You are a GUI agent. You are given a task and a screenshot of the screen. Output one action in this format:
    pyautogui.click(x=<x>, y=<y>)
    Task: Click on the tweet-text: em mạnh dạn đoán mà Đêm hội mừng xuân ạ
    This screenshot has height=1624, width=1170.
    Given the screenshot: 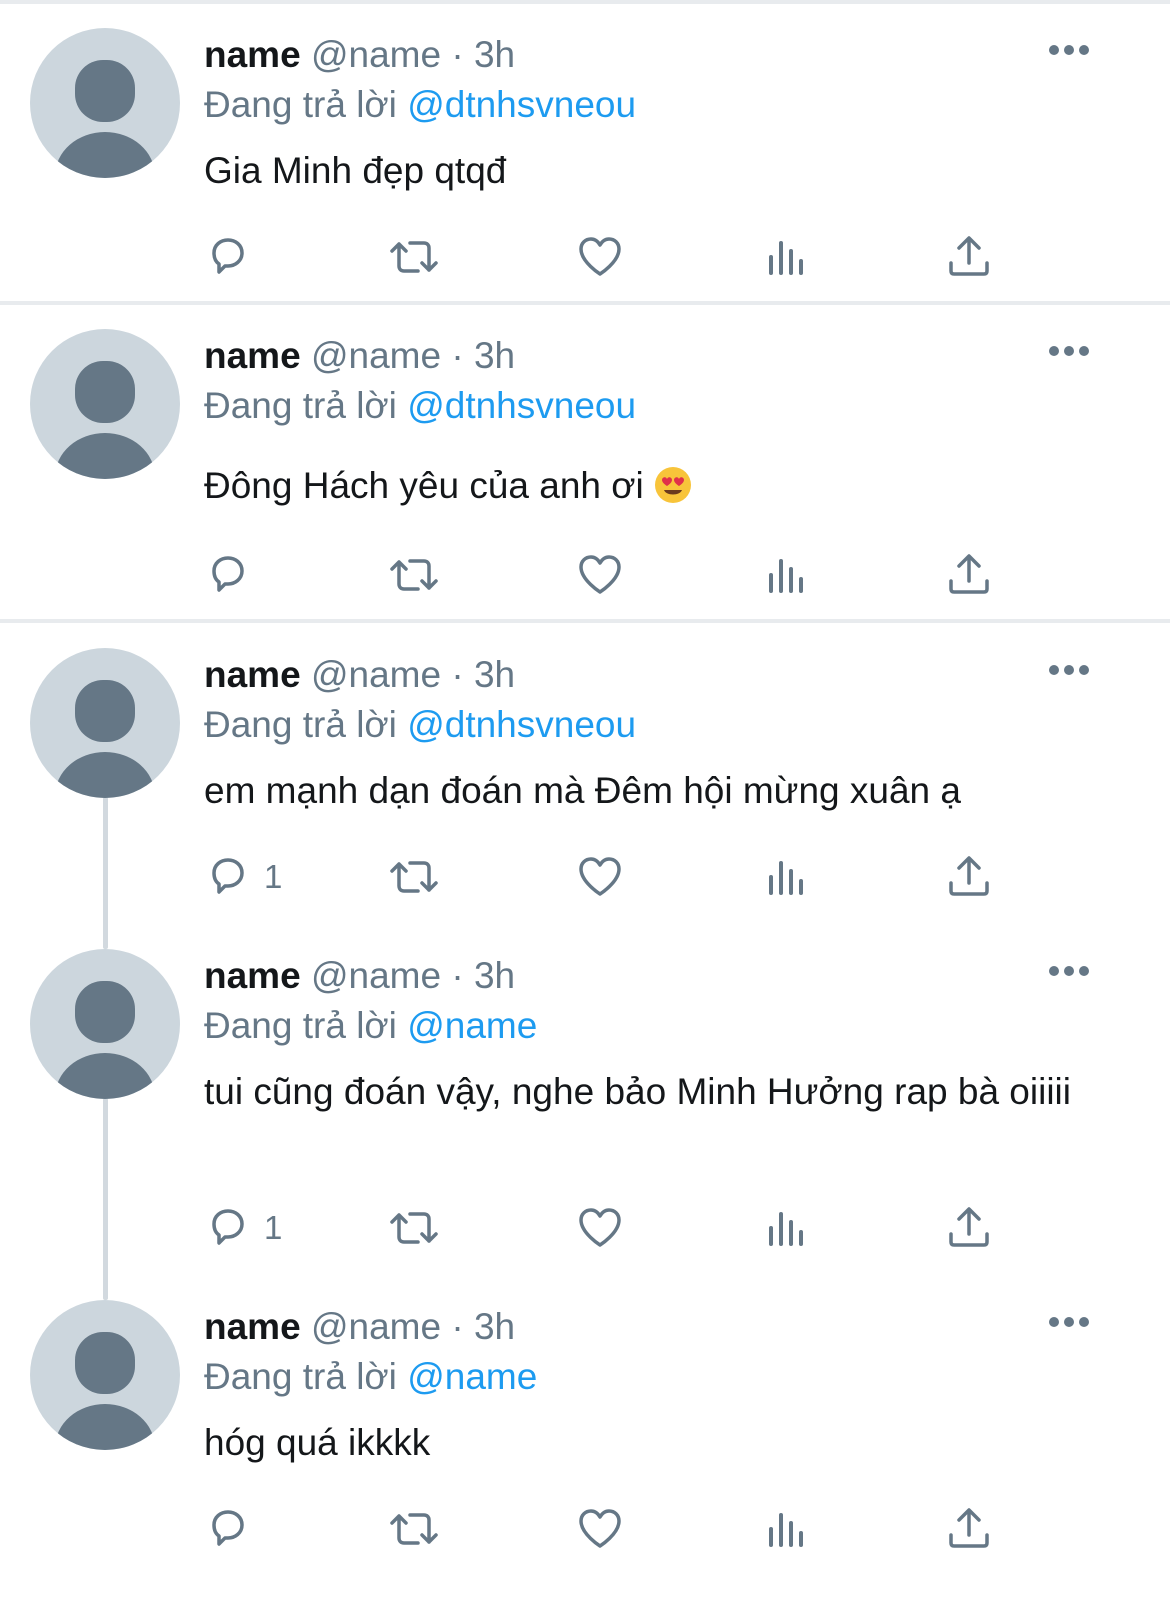 What is the action you would take?
    pyautogui.click(x=582, y=790)
    